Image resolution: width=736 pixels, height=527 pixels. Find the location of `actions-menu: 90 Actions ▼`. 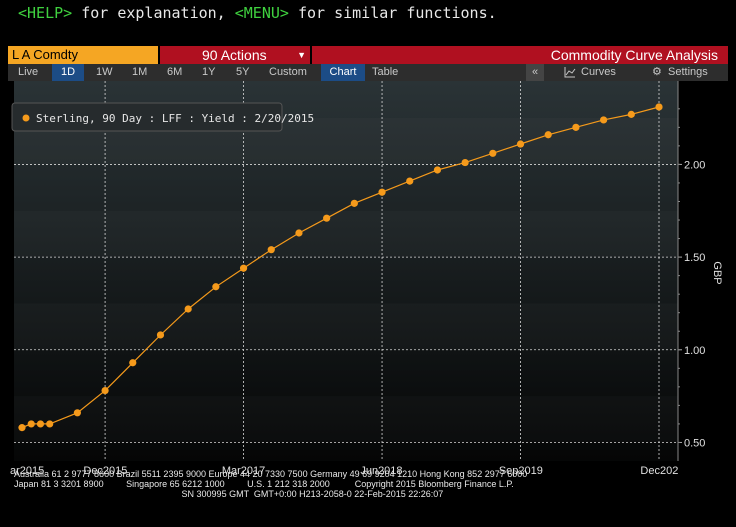

actions-menu: 90 Actions ▼ is located at coordinates (235, 55).